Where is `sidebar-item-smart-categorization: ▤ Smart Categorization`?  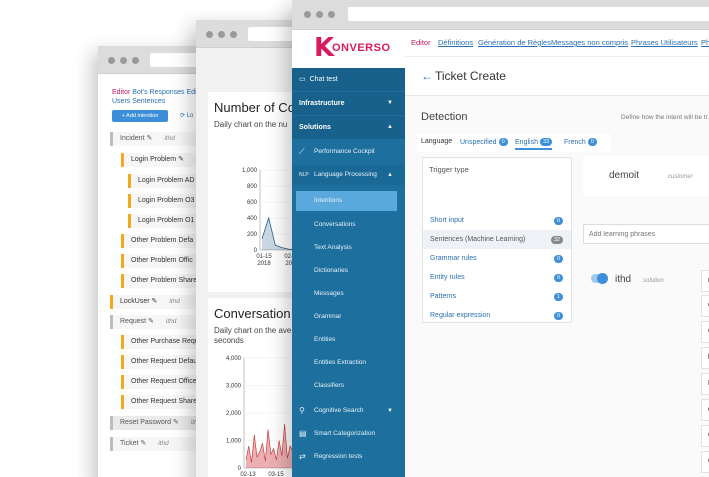 sidebar-item-smart-categorization: ▤ Smart Categorization is located at coordinates (348, 434).